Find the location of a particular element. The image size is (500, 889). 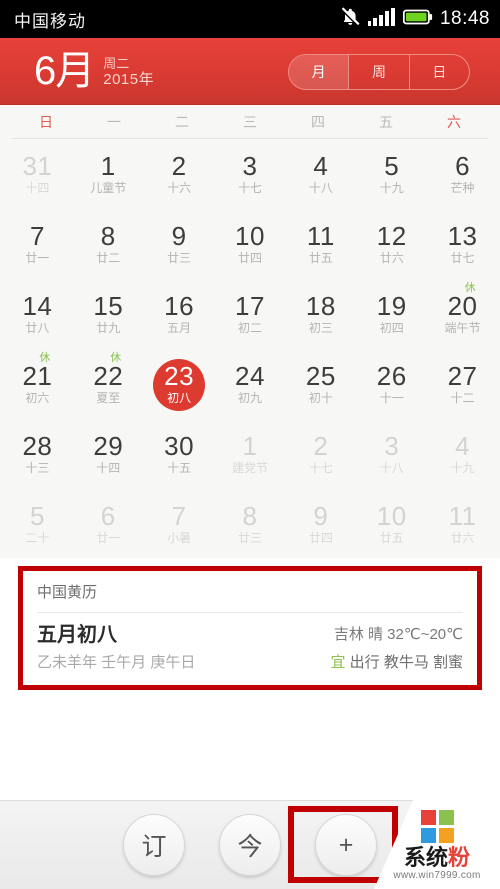

calendar-day-cell: 2 十六 is located at coordinates (179, 174).